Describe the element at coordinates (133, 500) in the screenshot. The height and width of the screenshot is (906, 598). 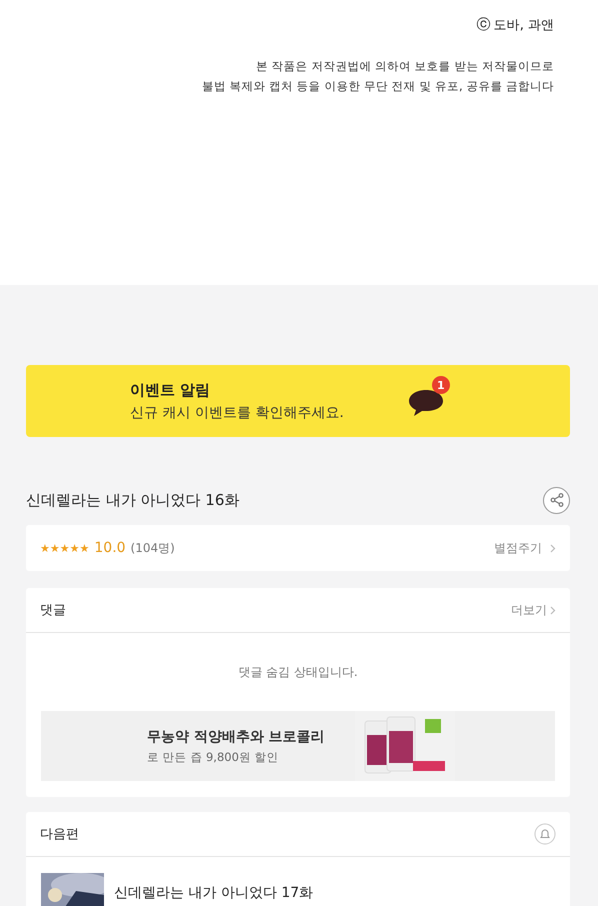
I see `episode-title: 신데렐라는 내가 아니었다 16화` at that location.